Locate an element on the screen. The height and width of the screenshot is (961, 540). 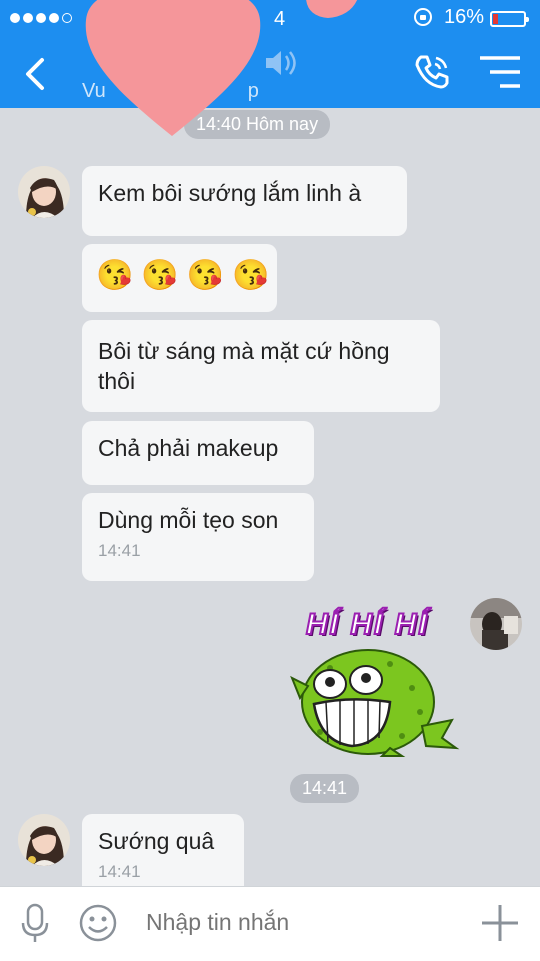
message-text: Chả phải makeup is located at coordinates (188, 448).